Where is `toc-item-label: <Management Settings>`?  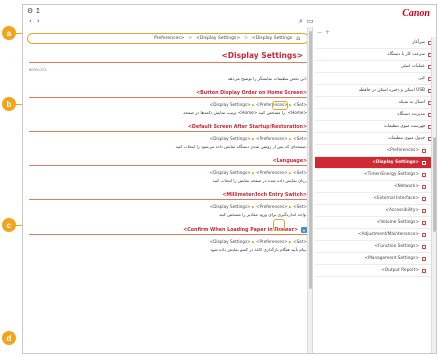
toc-item-label: <Management Settings> is located at coordinates (392, 258).